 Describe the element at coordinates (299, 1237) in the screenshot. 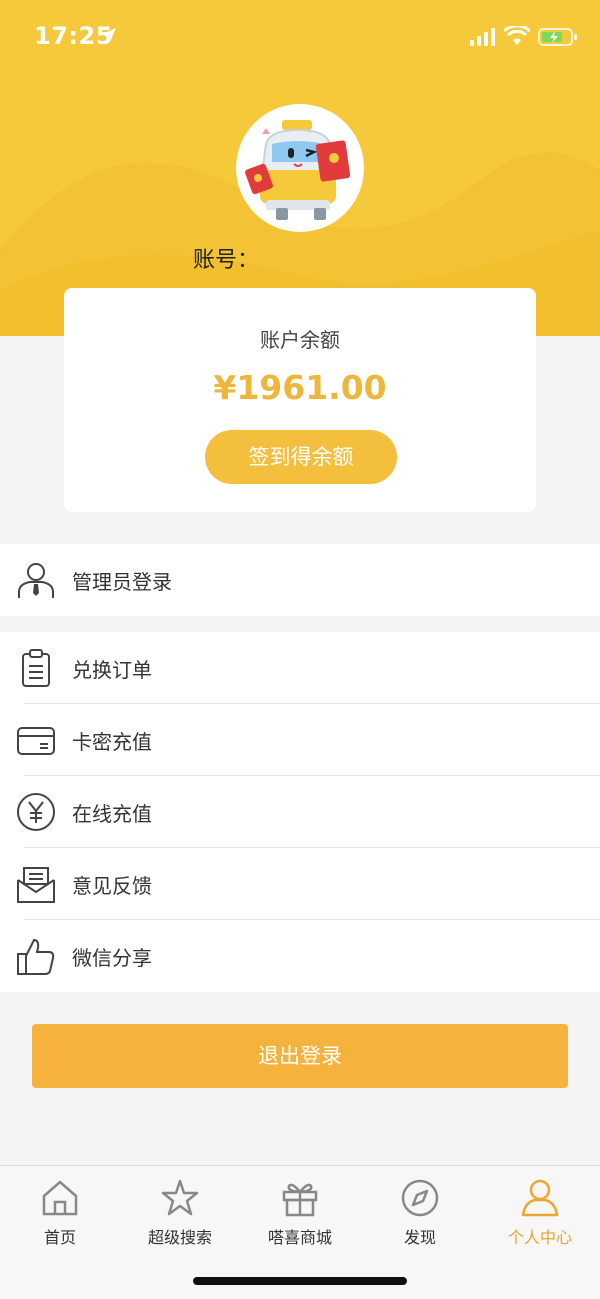

I see `tab-label: 嗒喜商城` at that location.